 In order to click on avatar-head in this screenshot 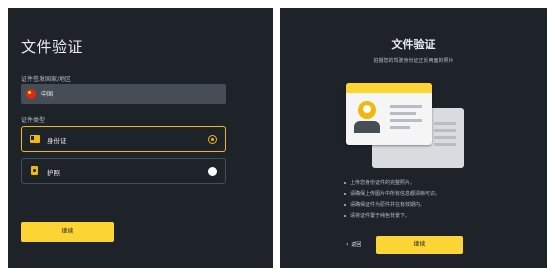, I will do `click(367, 109)`.